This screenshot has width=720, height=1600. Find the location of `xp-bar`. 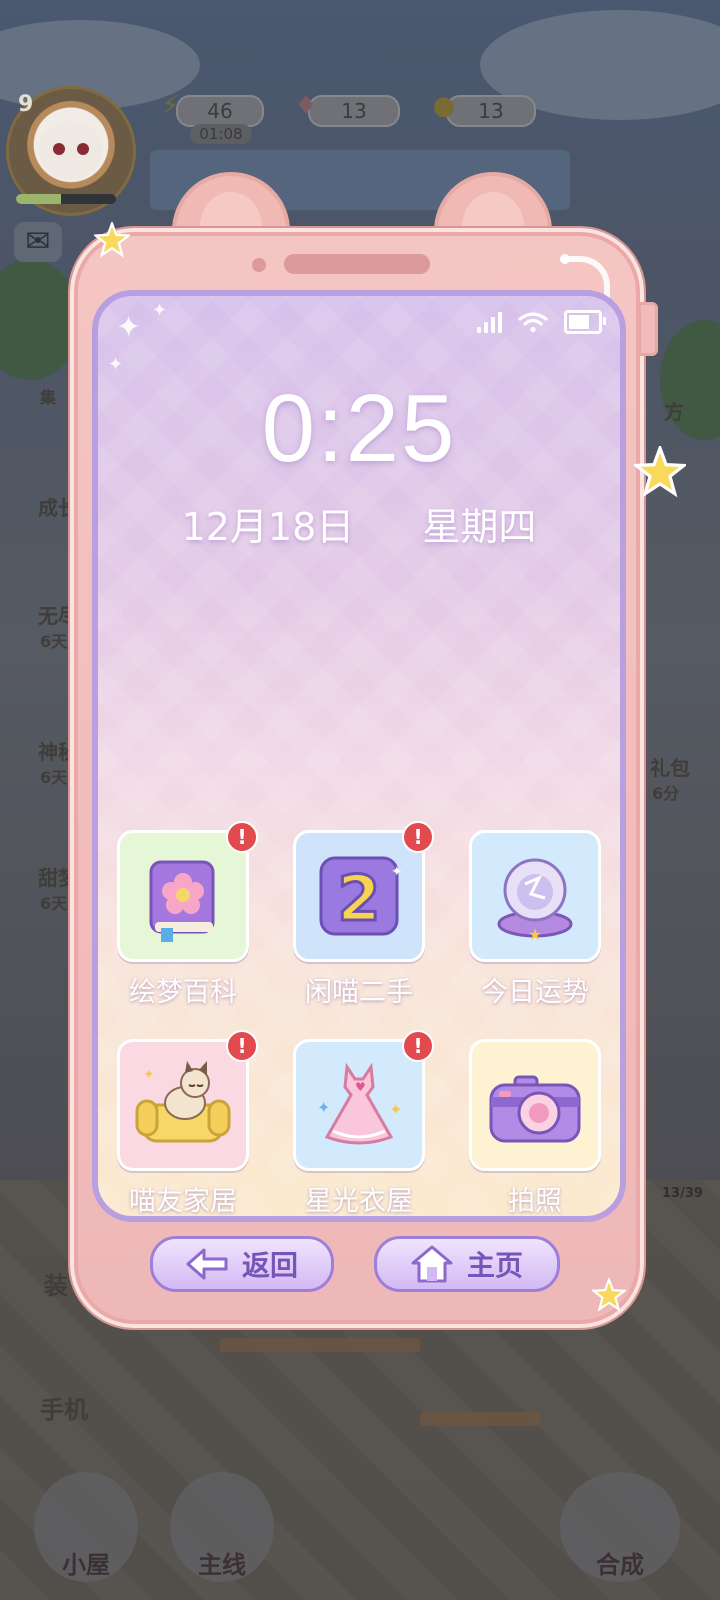

xp-bar is located at coordinates (66, 199).